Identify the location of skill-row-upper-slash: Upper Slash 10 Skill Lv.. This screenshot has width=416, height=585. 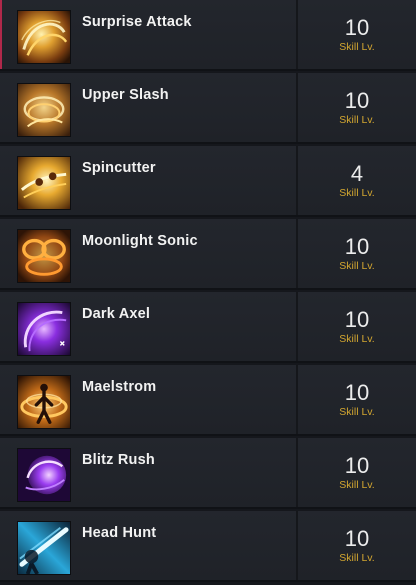
(208, 108).